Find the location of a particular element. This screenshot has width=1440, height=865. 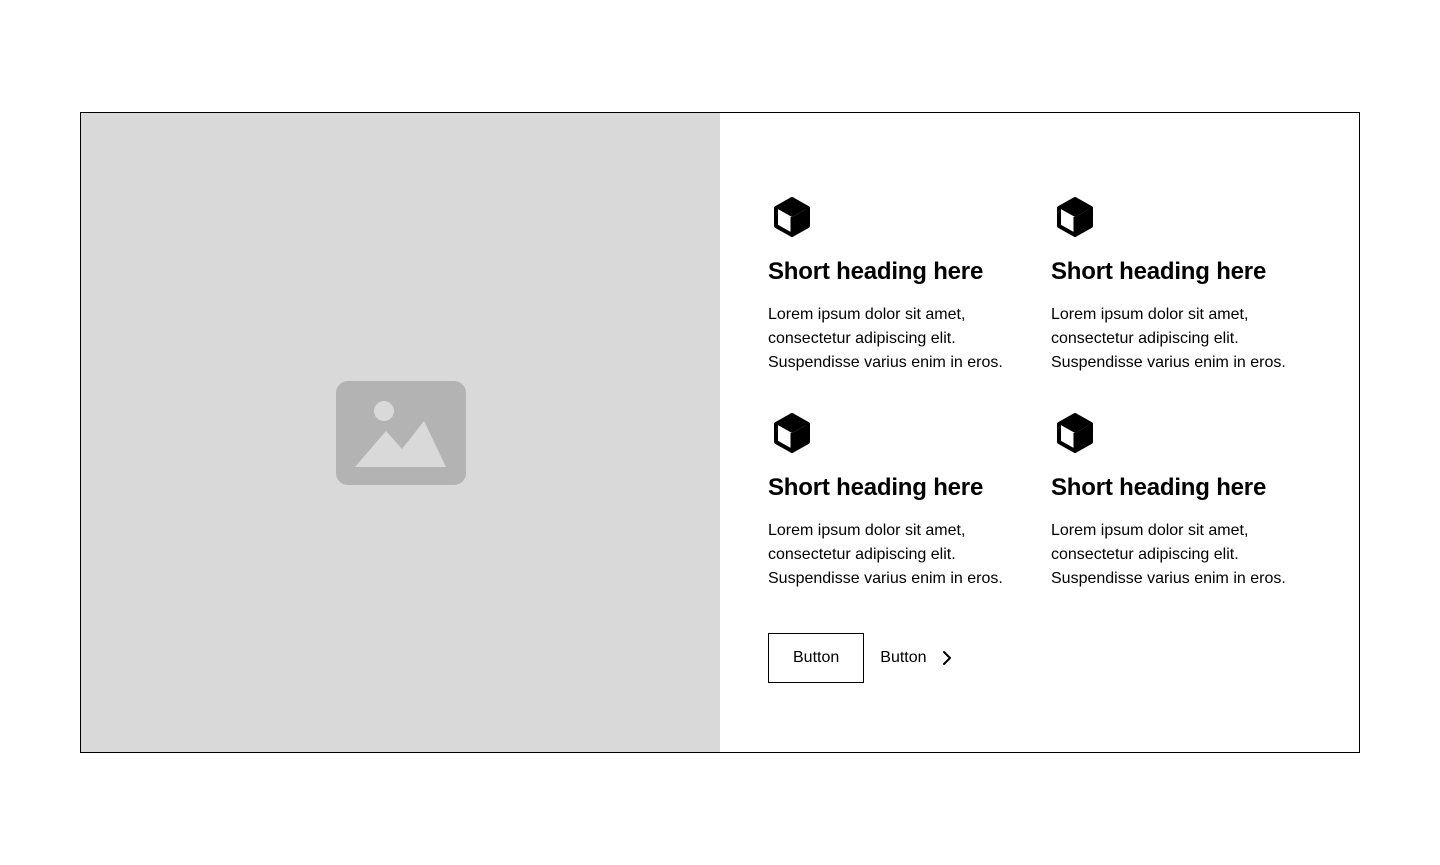

primary-button: Button is located at coordinates (816, 658).